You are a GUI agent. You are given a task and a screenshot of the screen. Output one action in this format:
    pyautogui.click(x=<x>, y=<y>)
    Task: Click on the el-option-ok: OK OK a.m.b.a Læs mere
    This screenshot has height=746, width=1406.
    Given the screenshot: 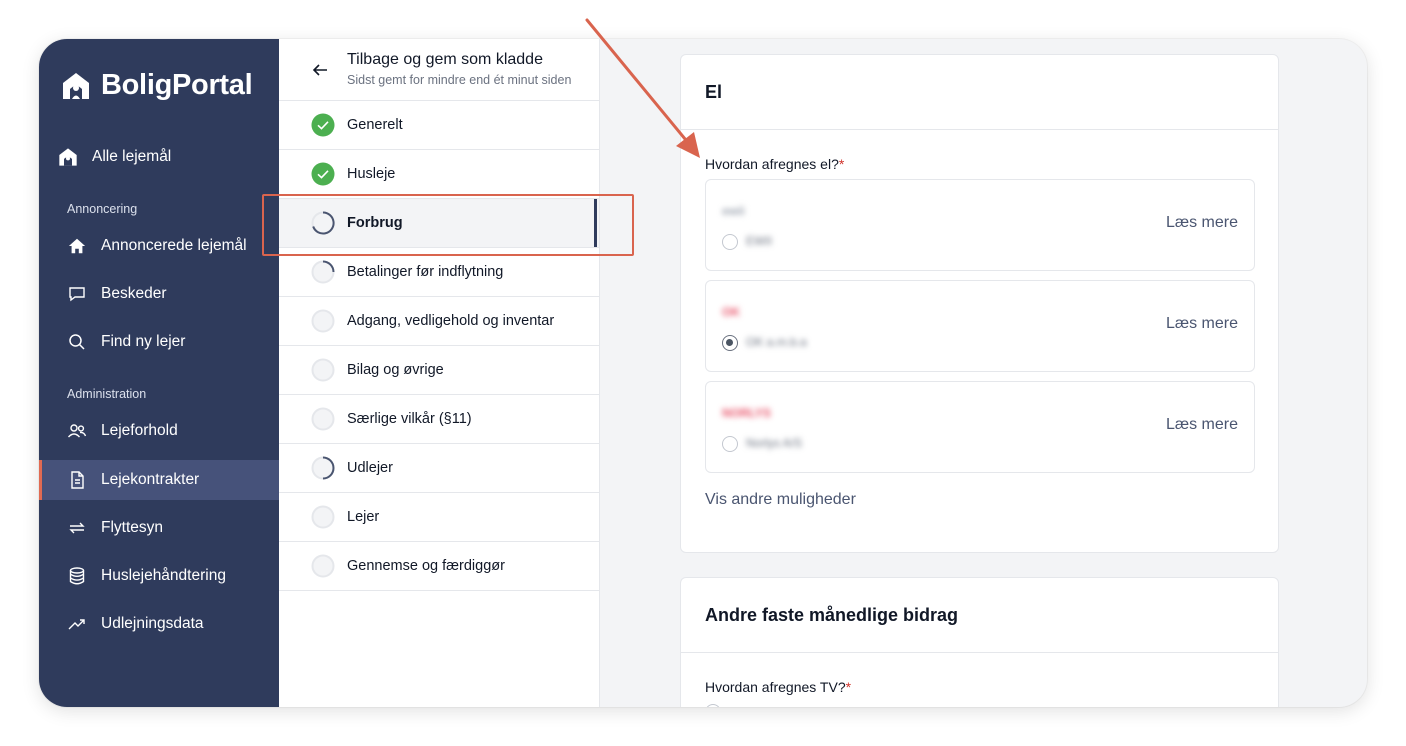 What is the action you would take?
    pyautogui.click(x=980, y=326)
    